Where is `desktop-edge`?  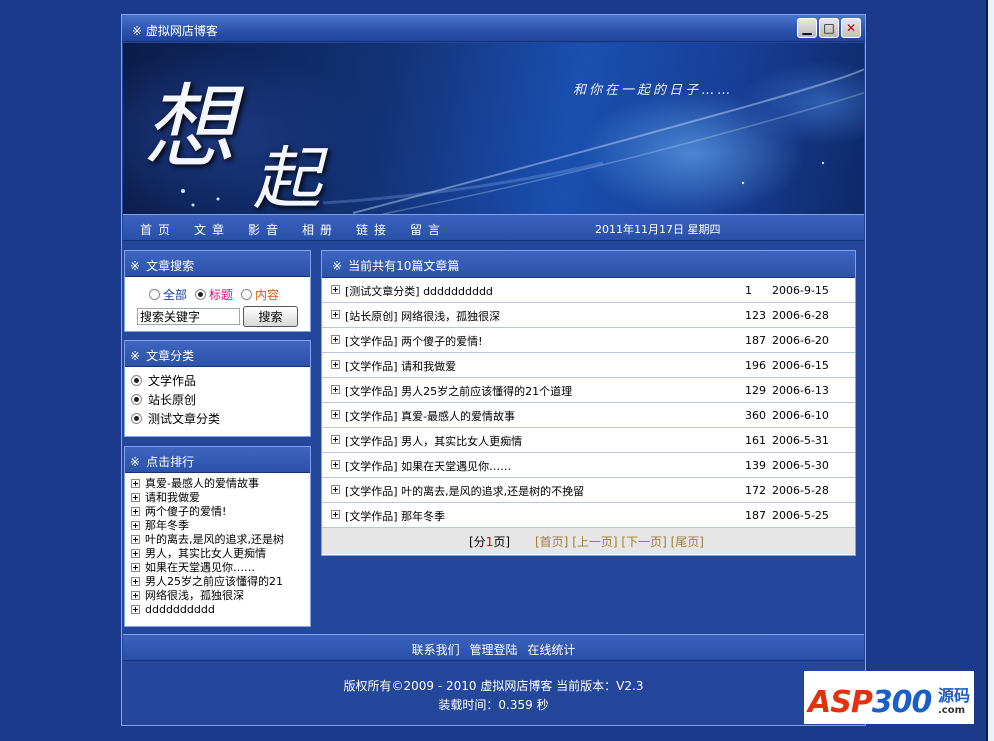
desktop-edge is located at coordinates (990, 370).